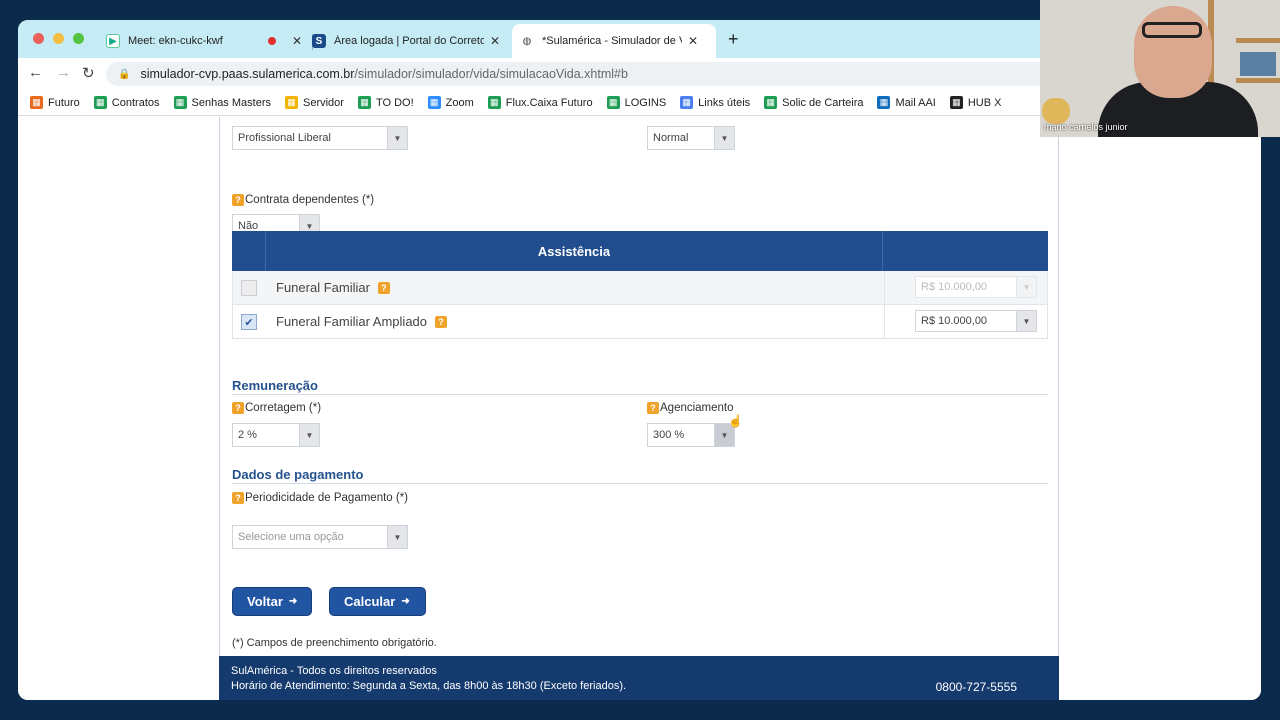  I want to click on bookmark-item: ▦ Servidor, so click(314, 102).